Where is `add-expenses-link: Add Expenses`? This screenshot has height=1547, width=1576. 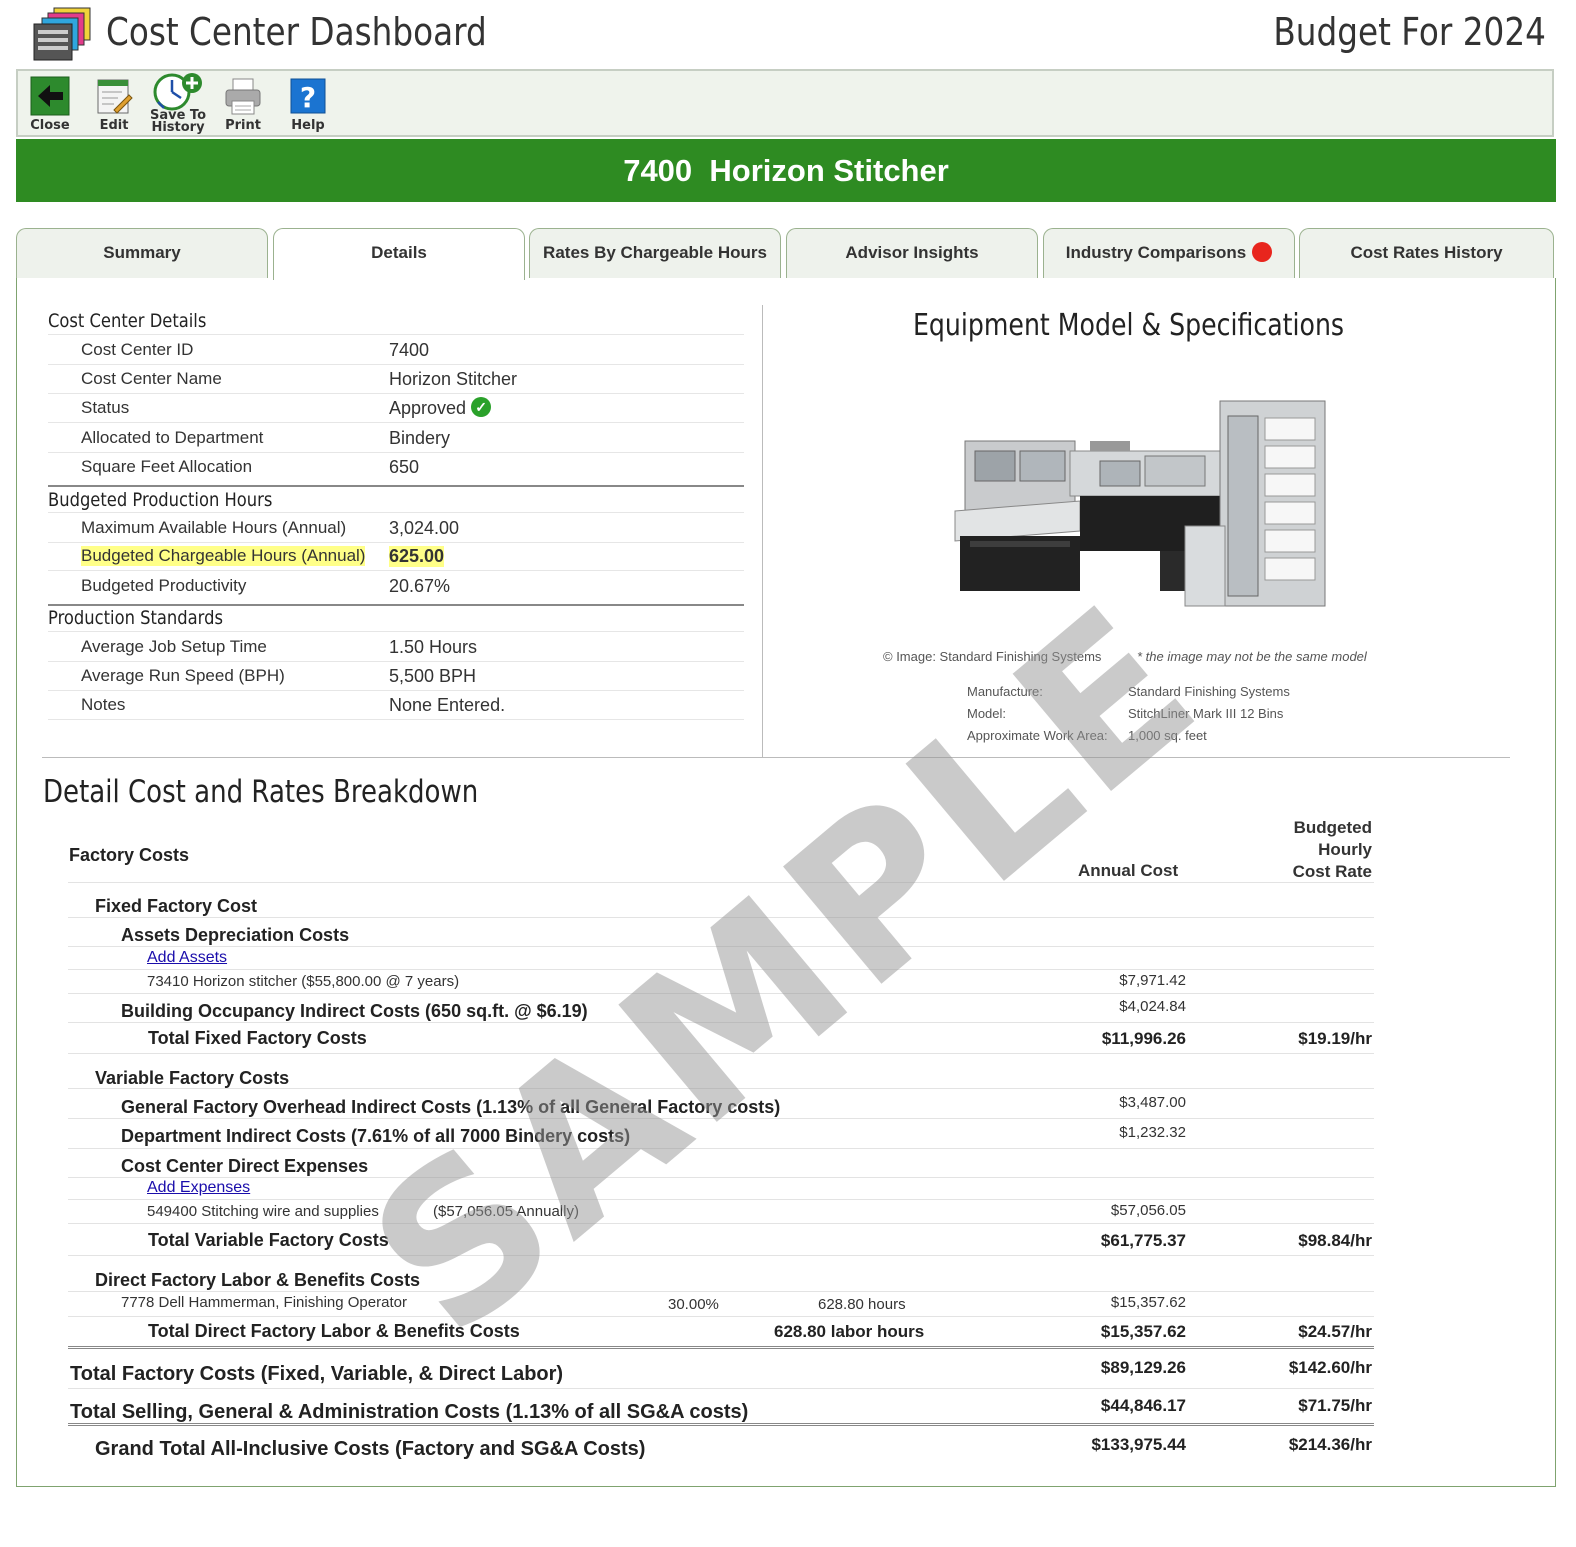
add-expenses-link: Add Expenses is located at coordinates (198, 1187).